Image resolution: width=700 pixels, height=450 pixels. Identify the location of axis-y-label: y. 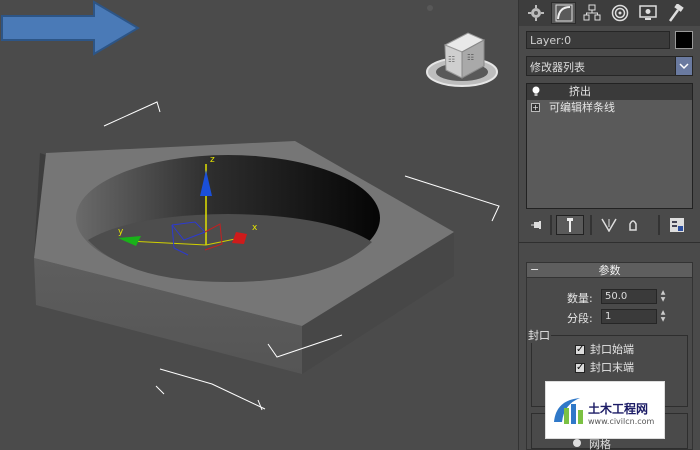
(121, 232).